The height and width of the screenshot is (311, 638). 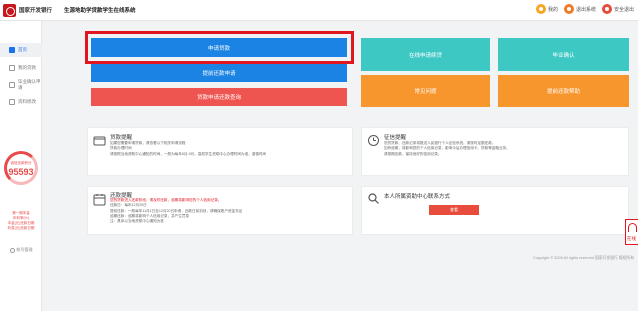 What do you see at coordinates (99, 141) in the screenshot?
I see `wallet-icon` at bounding box center [99, 141].